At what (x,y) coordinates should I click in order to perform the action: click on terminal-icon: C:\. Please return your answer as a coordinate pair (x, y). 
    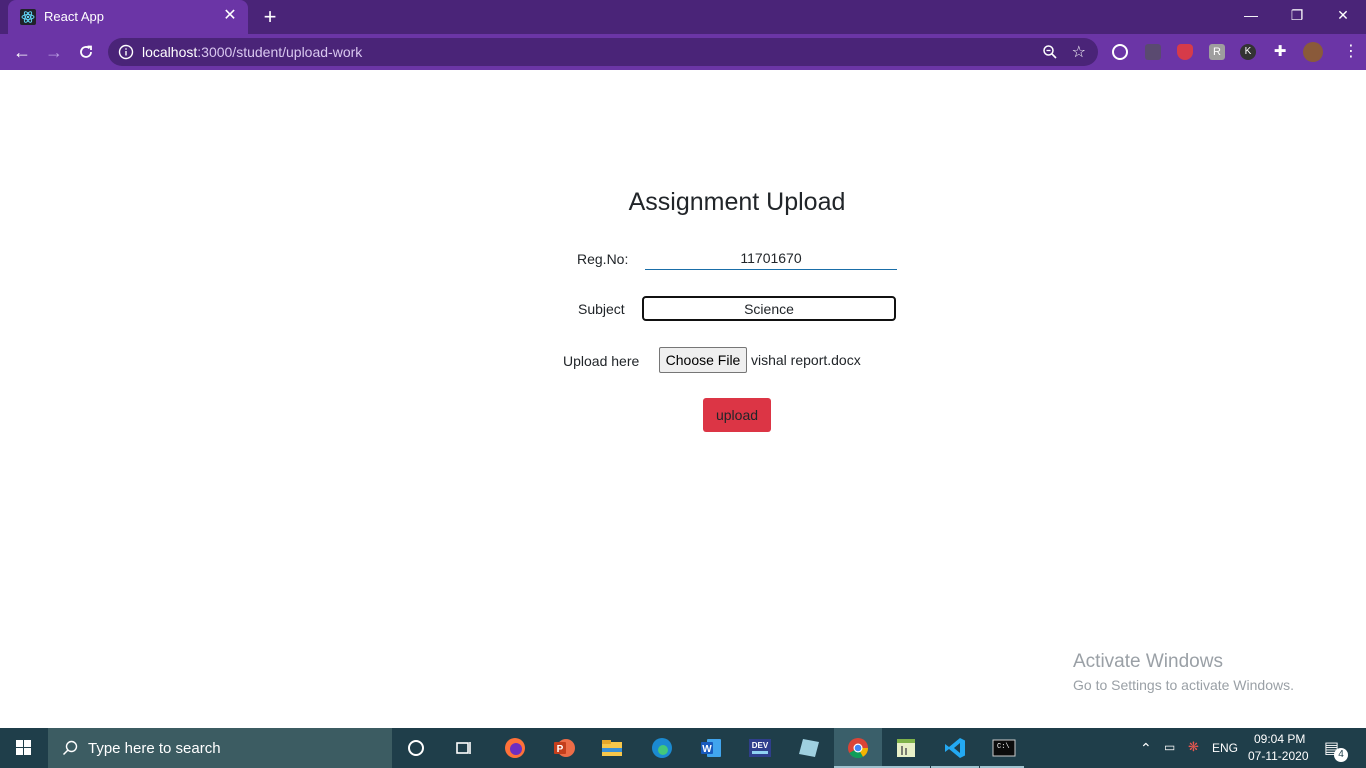
    Looking at the image, I should click on (1004, 748).